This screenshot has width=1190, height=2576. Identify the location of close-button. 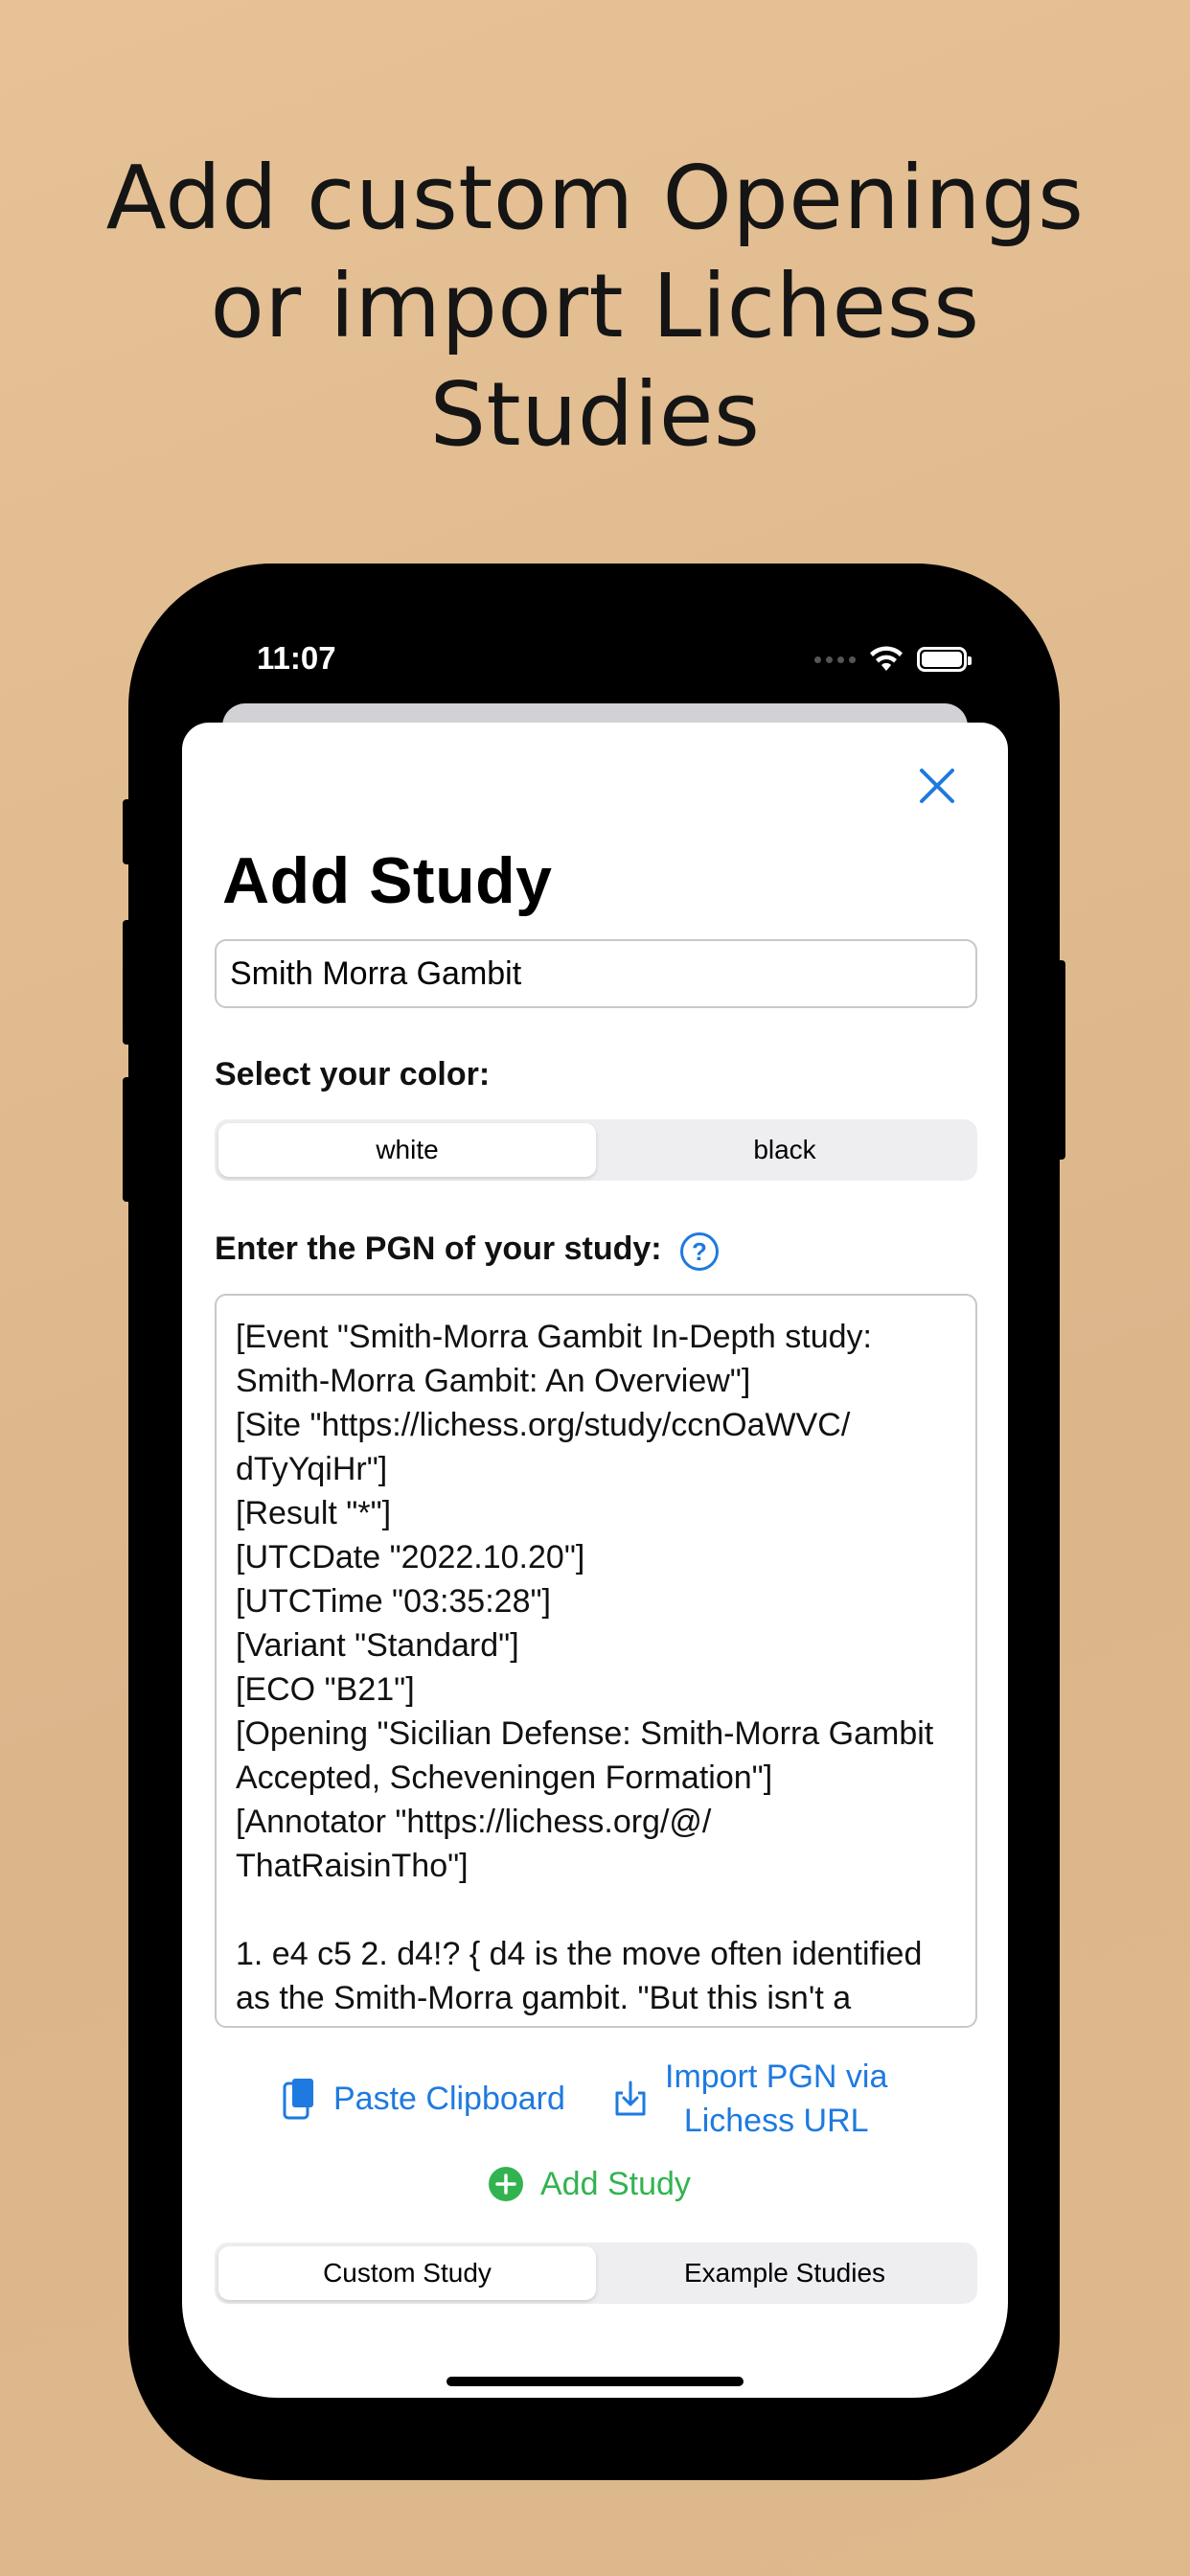
(937, 785).